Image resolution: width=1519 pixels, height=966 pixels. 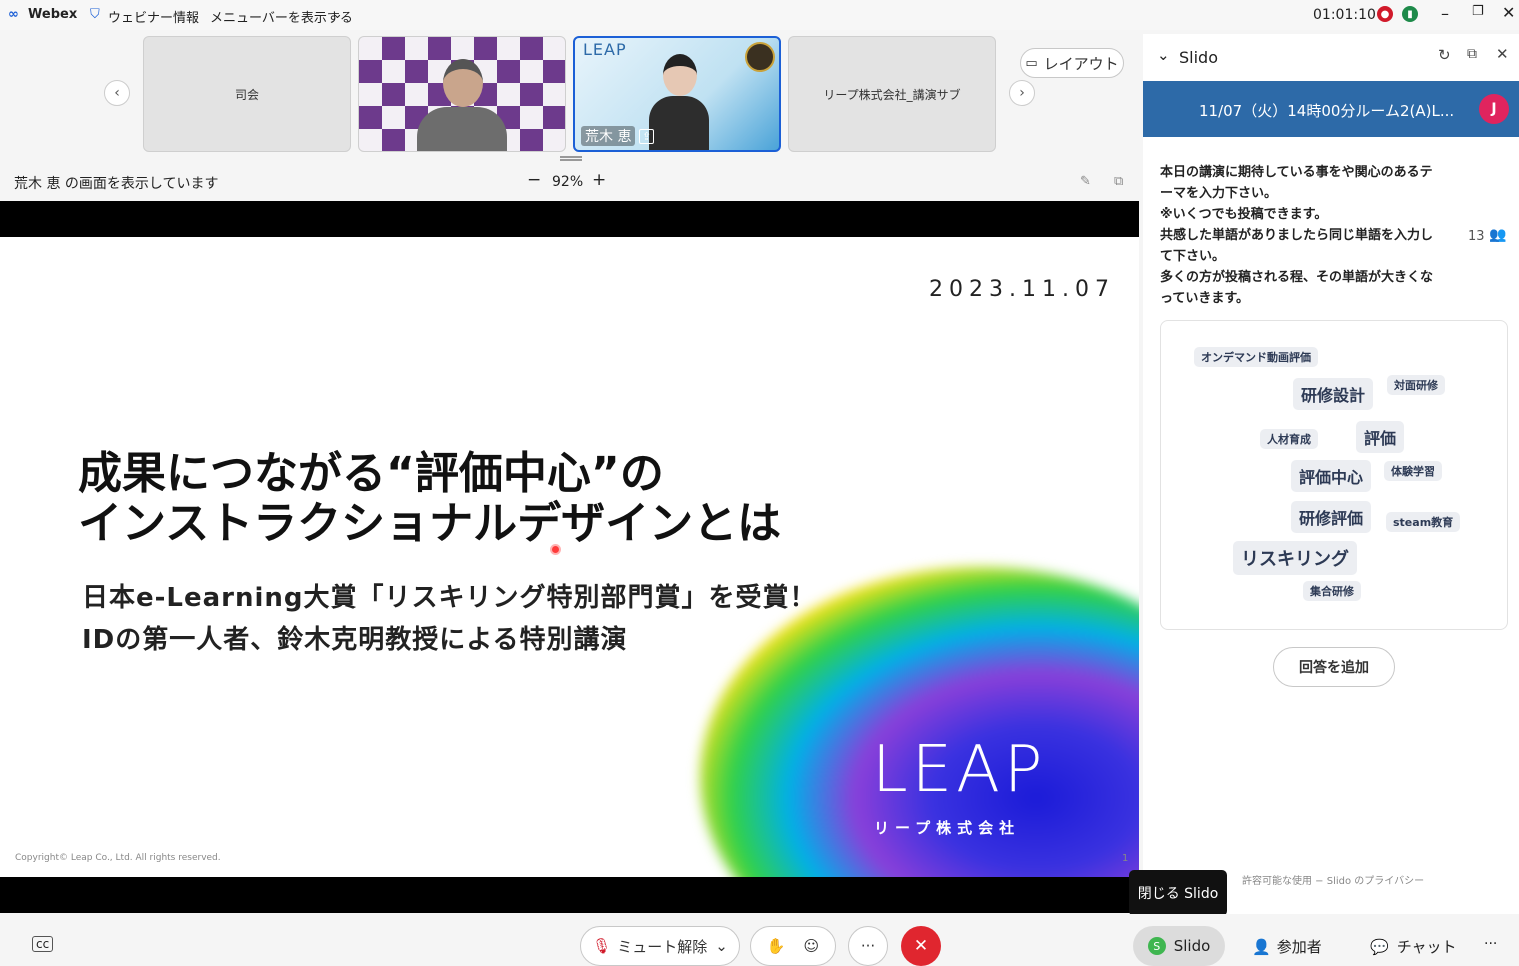 What do you see at coordinates (1334, 667) in the screenshot?
I see `add-answer-button: 回答を追加` at bounding box center [1334, 667].